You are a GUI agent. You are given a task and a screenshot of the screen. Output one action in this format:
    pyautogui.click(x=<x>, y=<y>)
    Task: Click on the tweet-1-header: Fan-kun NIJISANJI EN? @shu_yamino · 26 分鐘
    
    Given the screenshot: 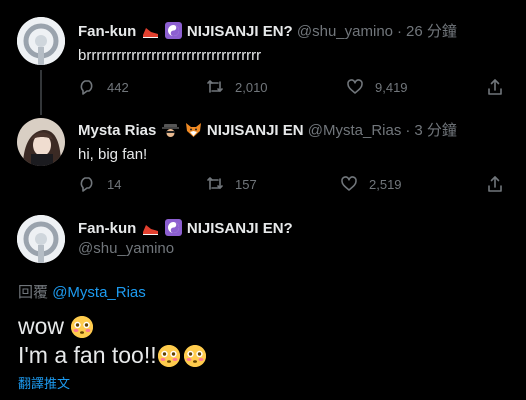 What is the action you would take?
    pyautogui.click(x=267, y=33)
    